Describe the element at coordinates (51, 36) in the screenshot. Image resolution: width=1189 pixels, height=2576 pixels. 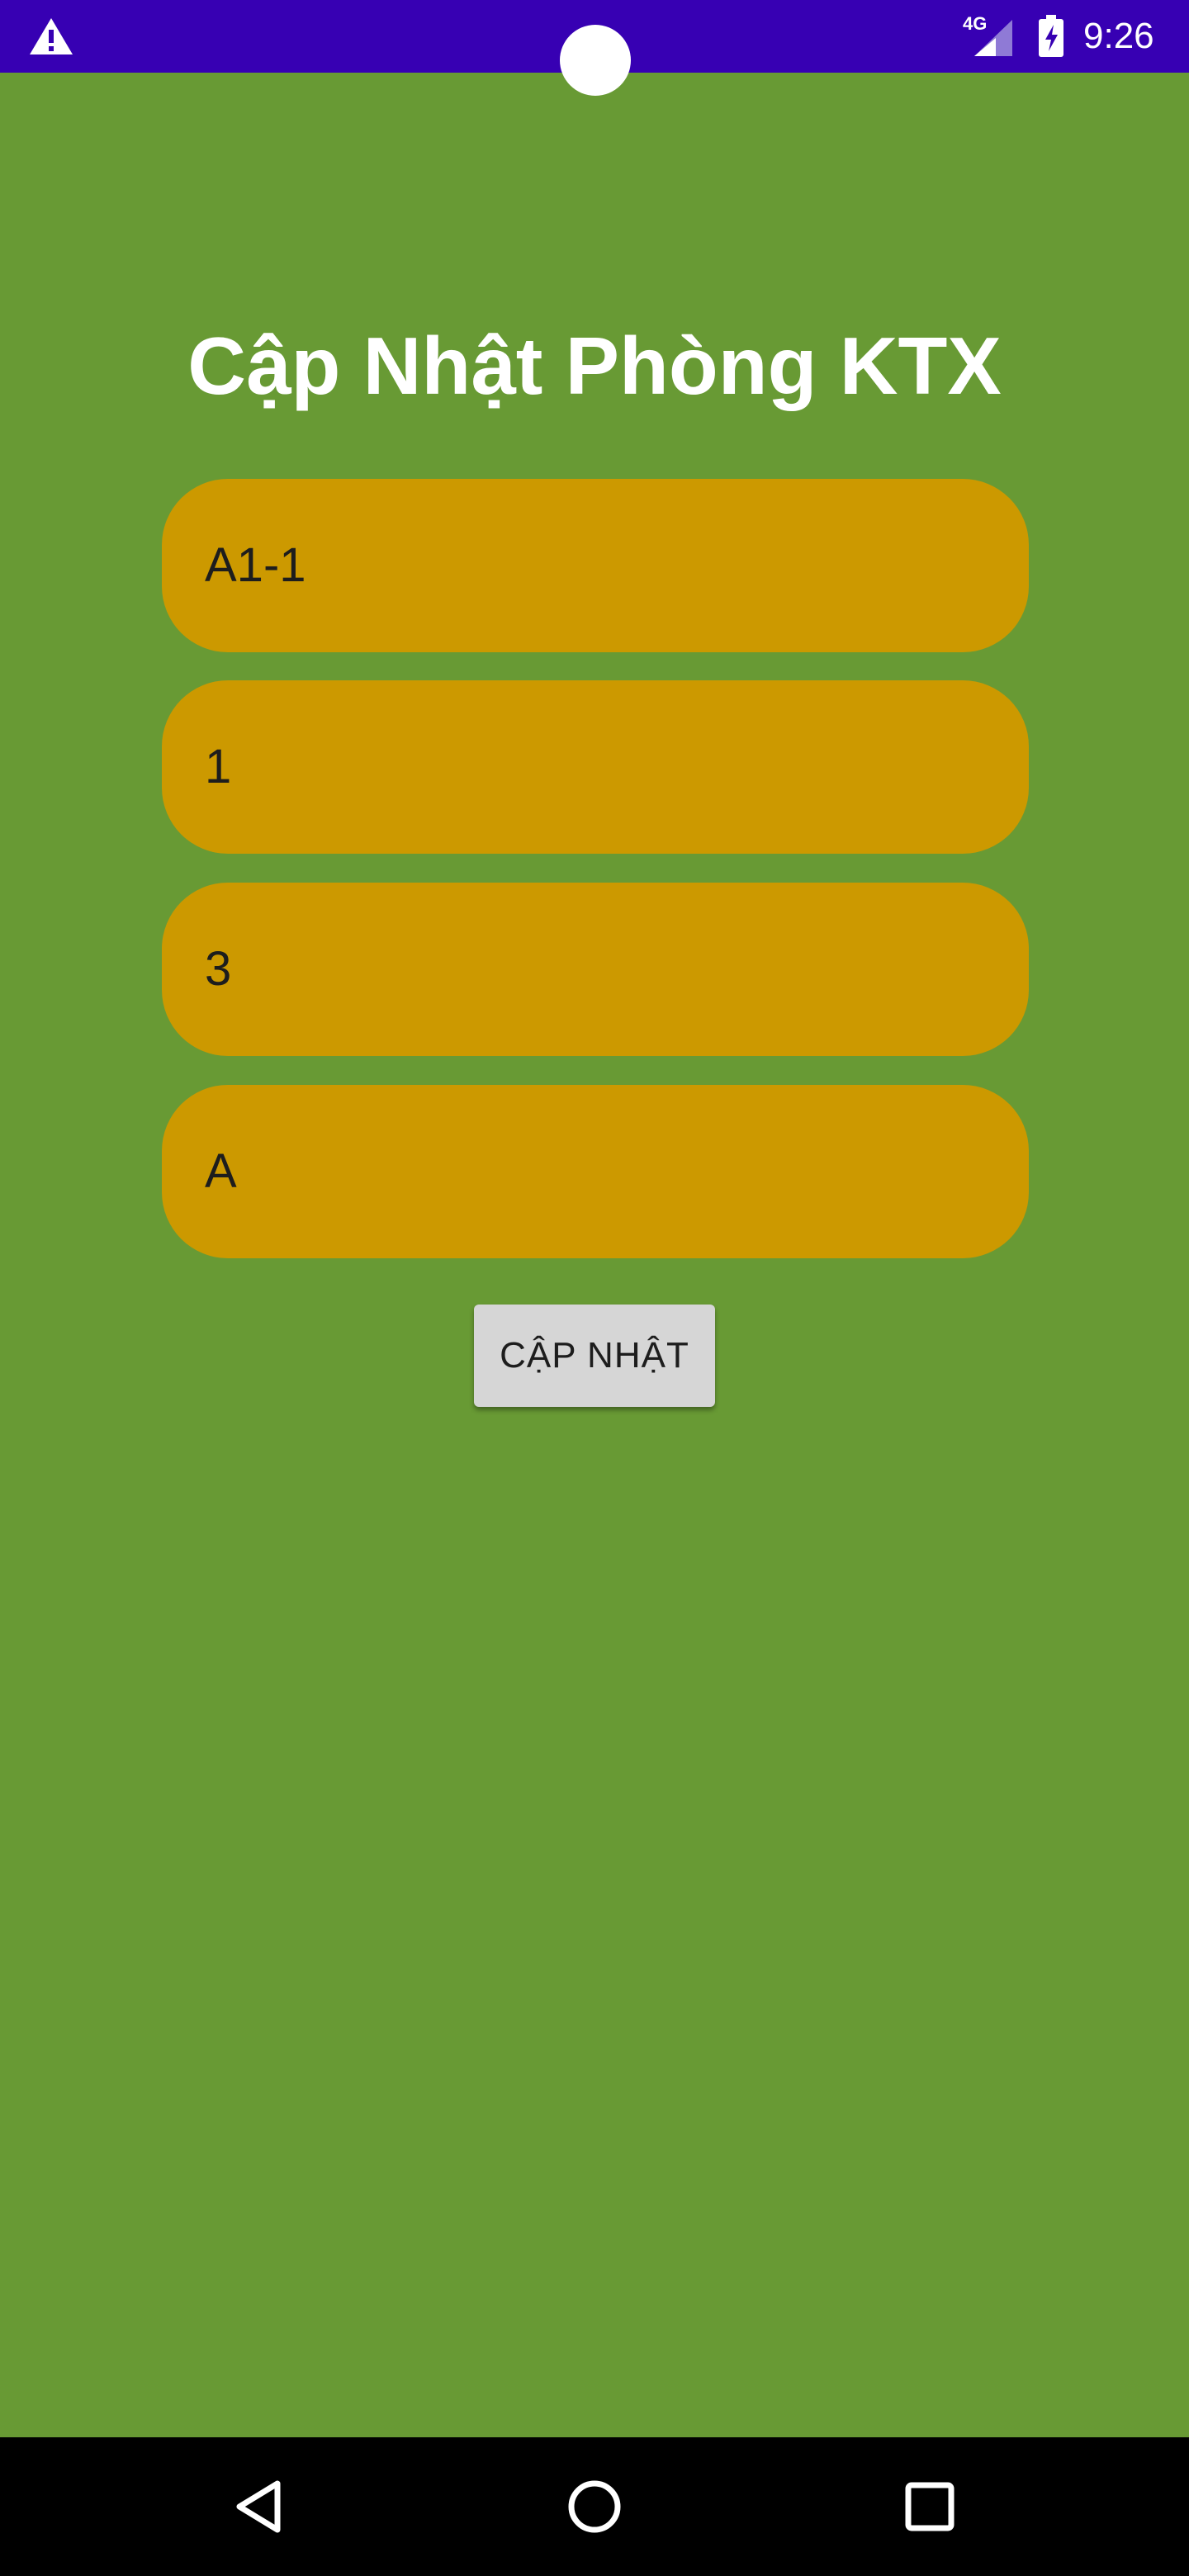
I see `warning-icon` at that location.